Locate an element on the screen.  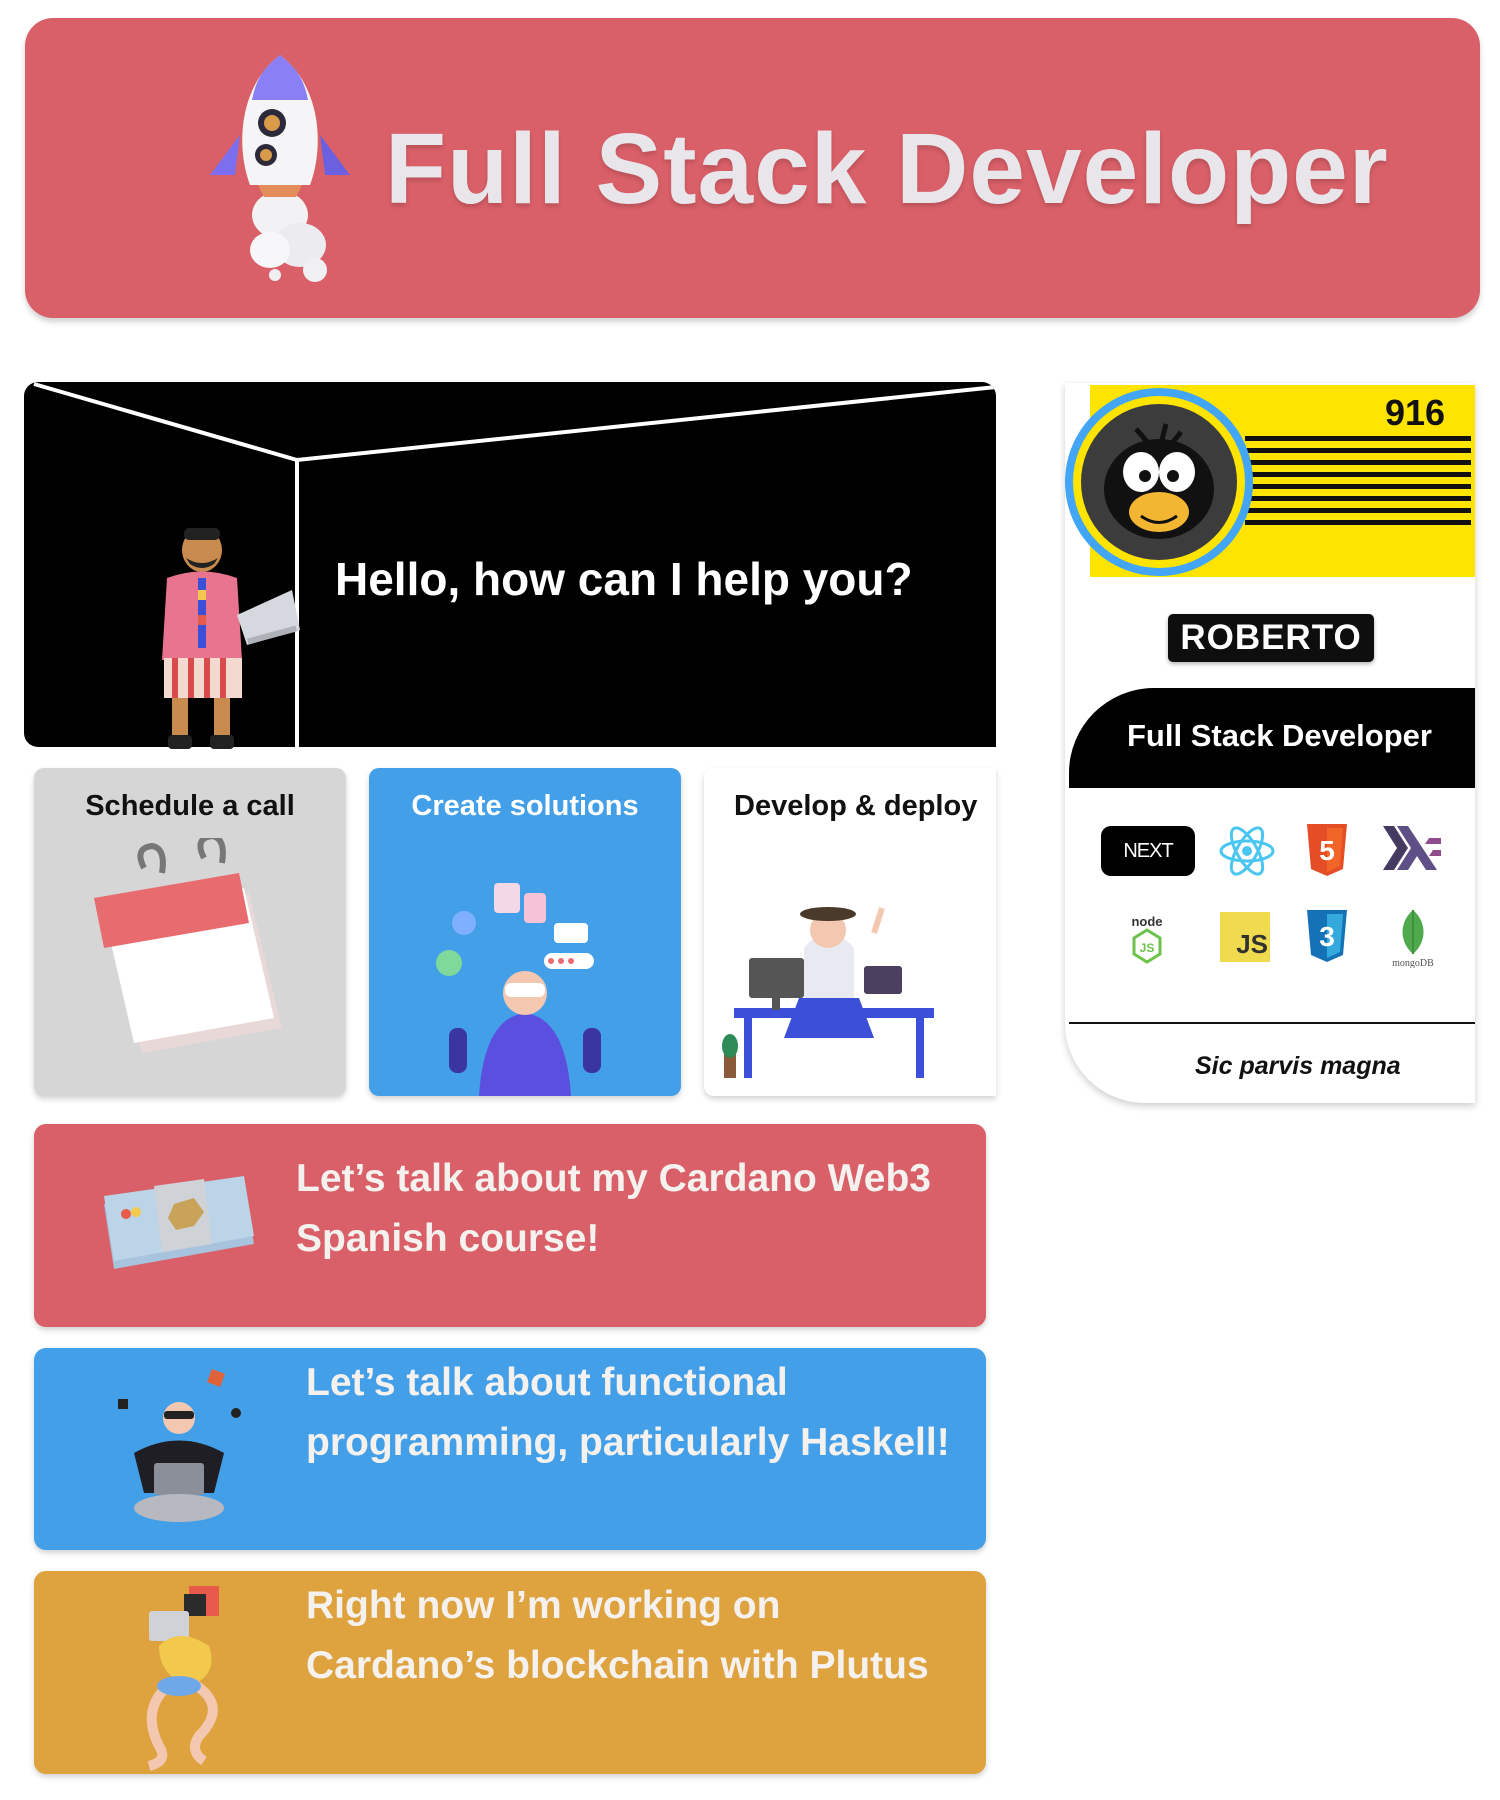
profile-role: Full Stack Developer is located at coordinates (1279, 735).